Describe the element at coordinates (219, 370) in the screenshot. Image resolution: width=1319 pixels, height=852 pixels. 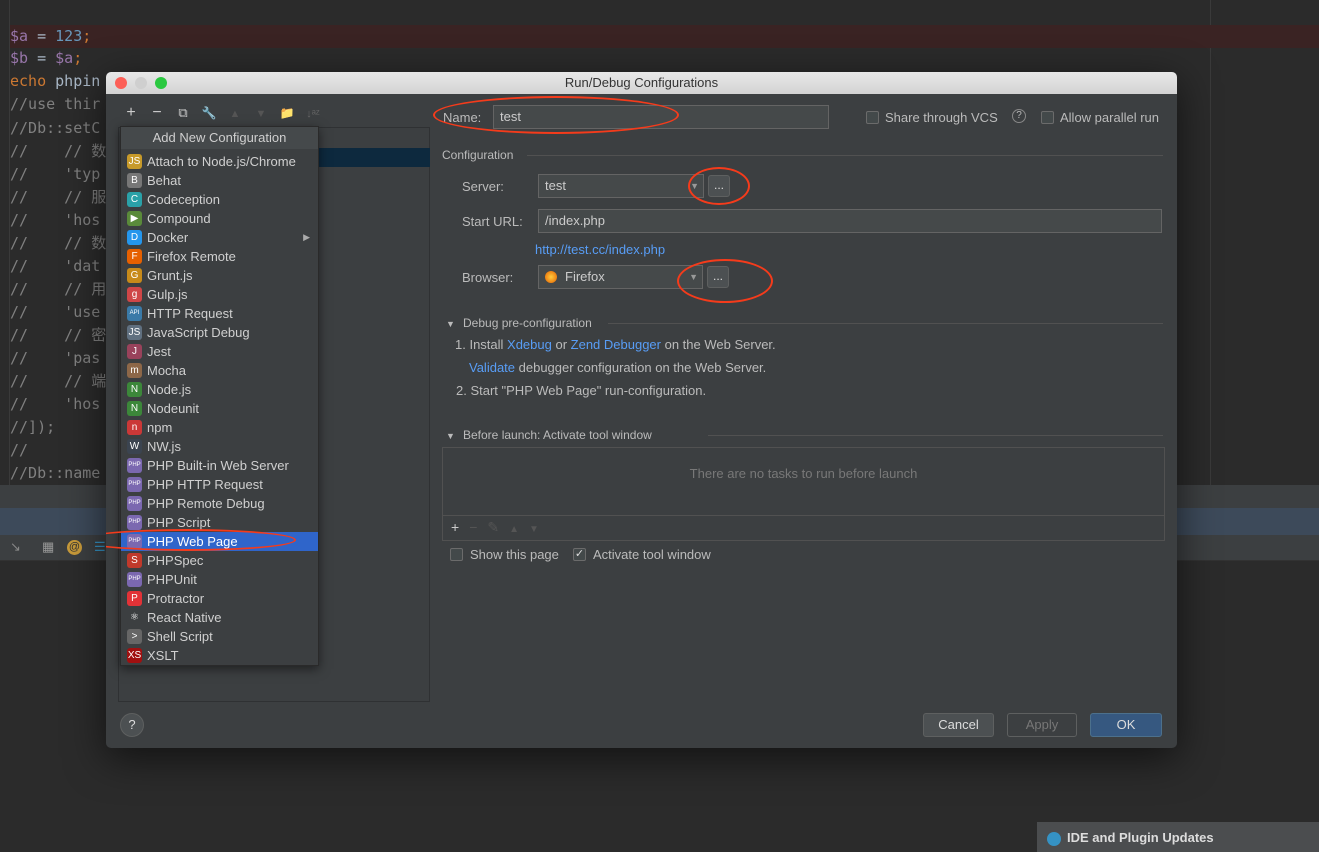
I see `menu-item-mocha: m Mocha` at that location.